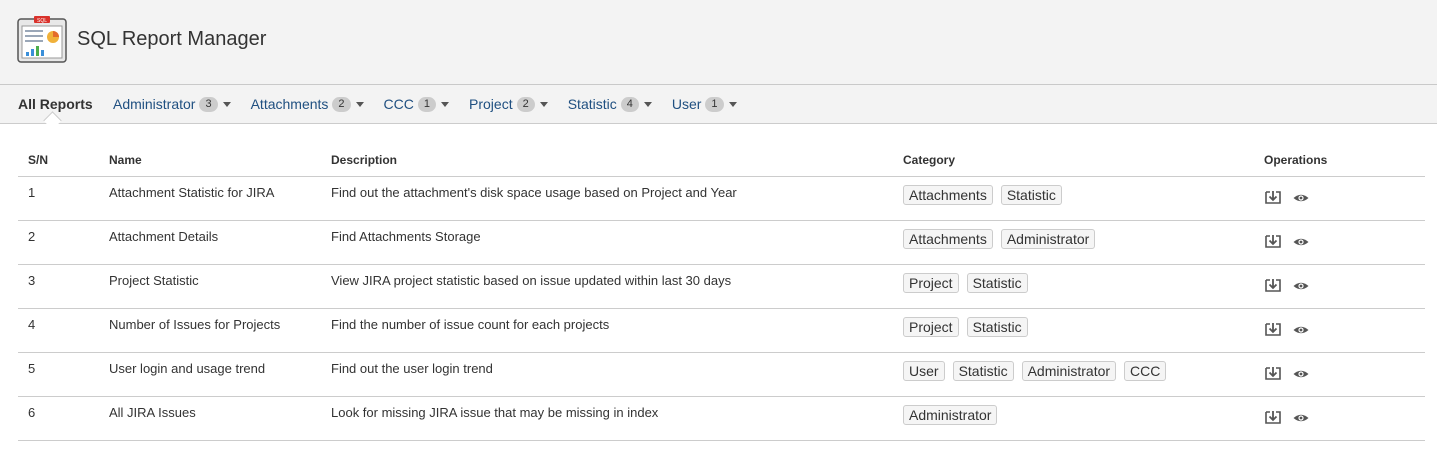  What do you see at coordinates (210, 374) in the screenshot?
I see `cell-name: User login and usage trend` at bounding box center [210, 374].